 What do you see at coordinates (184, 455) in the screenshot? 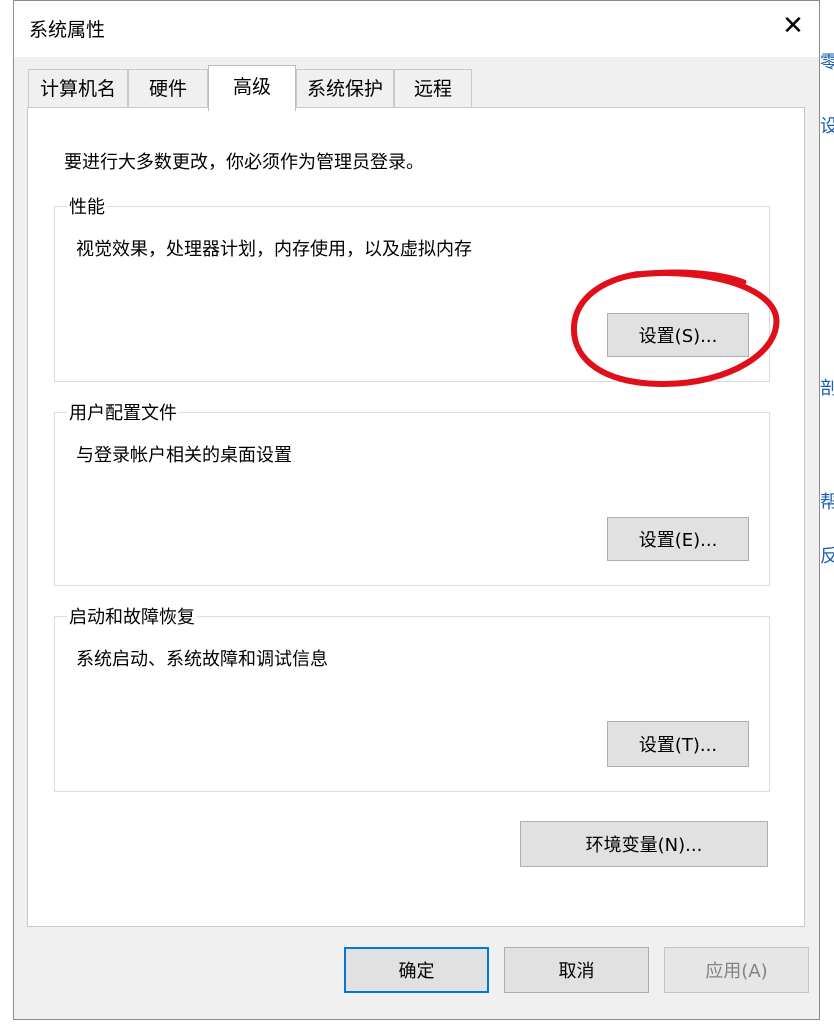
I see `user-profiles-description: 与登录帐户相关的桌面设置` at bounding box center [184, 455].